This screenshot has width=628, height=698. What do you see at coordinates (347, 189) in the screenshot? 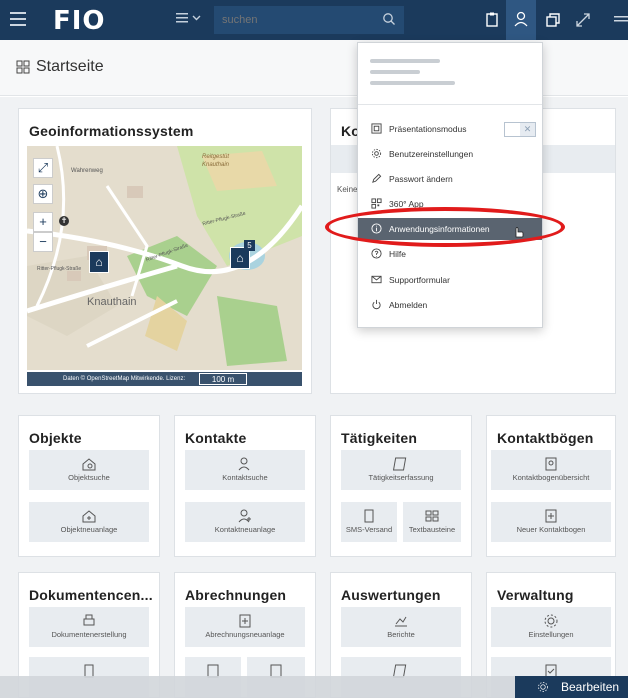
I see `contact-card-empty-text: Keine` at bounding box center [347, 189].